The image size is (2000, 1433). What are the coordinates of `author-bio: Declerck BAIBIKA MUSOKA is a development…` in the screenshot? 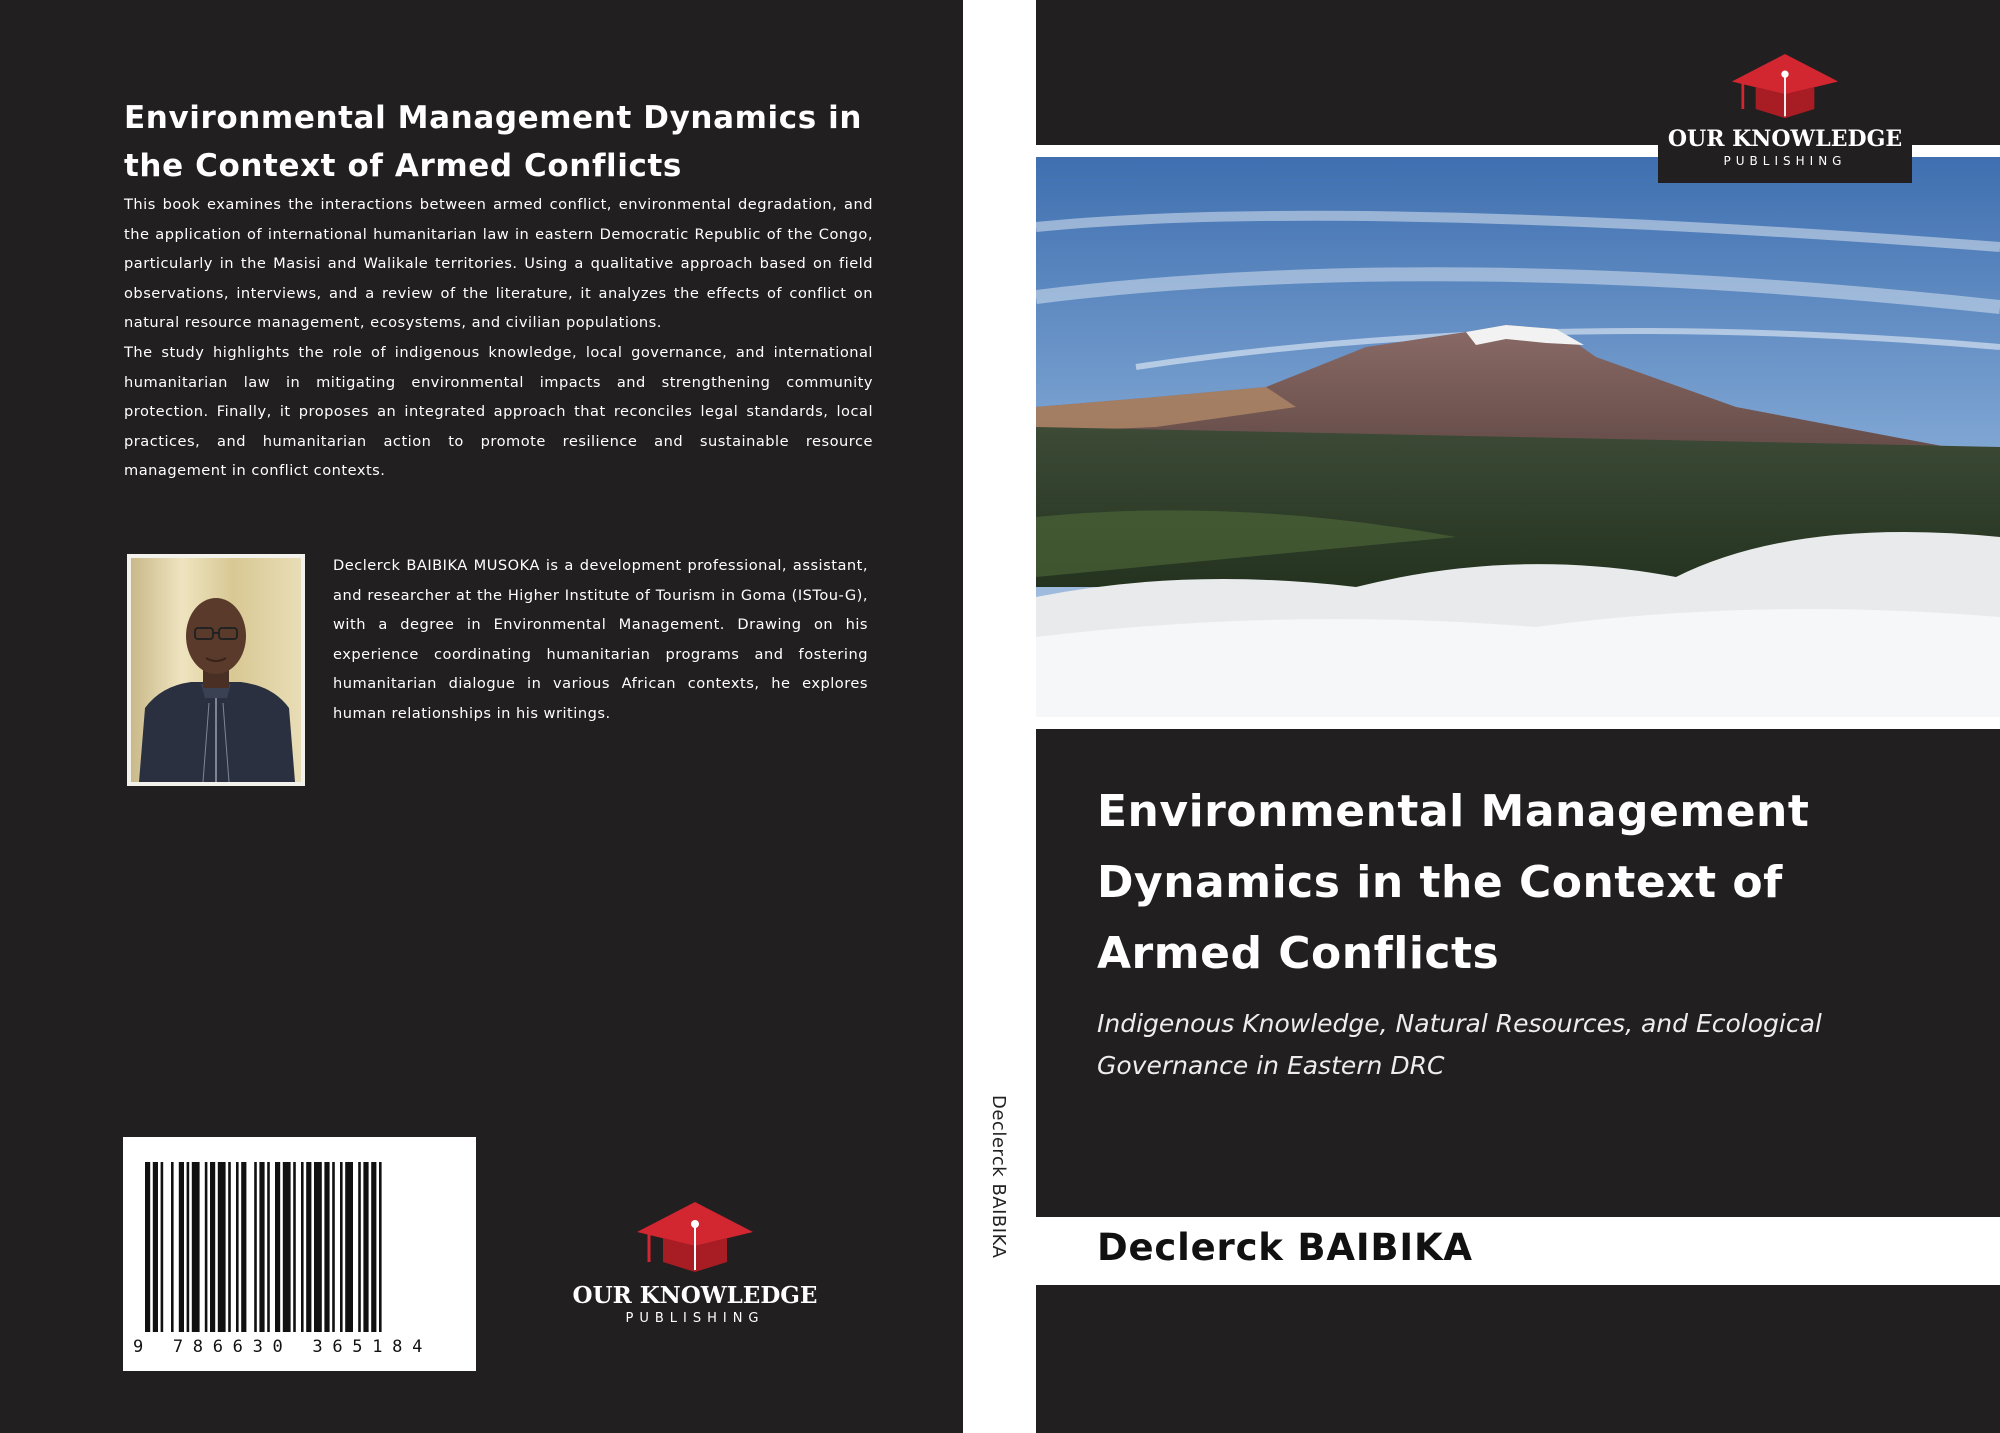 It's located at (600, 639).